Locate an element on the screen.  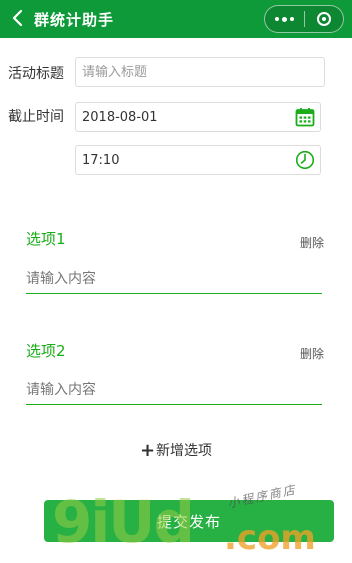
mini-program-close-icon is located at coordinates (323, 19).